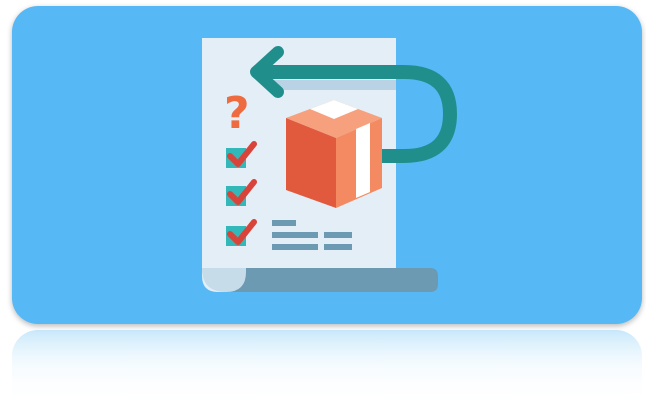 This screenshot has width=646, height=410. Describe the element at coordinates (328, 280) in the screenshot. I see `paper-roll-shadow` at that location.